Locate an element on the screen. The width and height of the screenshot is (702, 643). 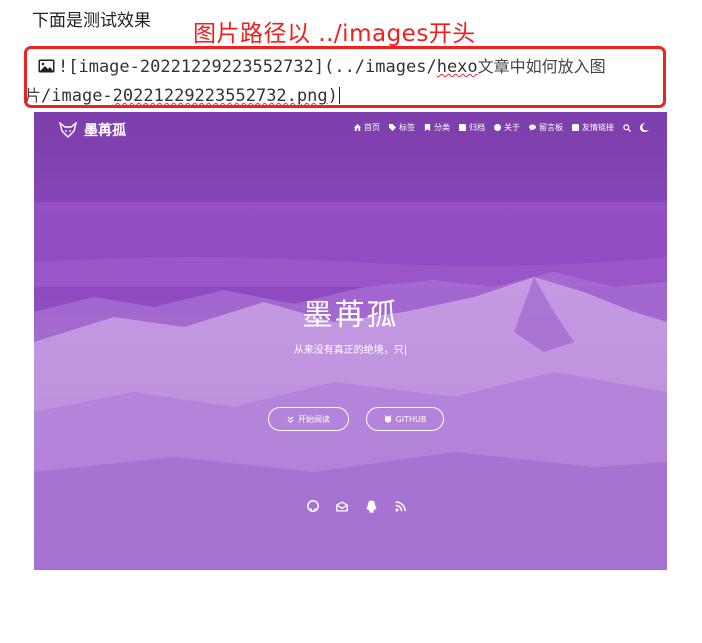
nav-label: 首页 is located at coordinates (372, 127).